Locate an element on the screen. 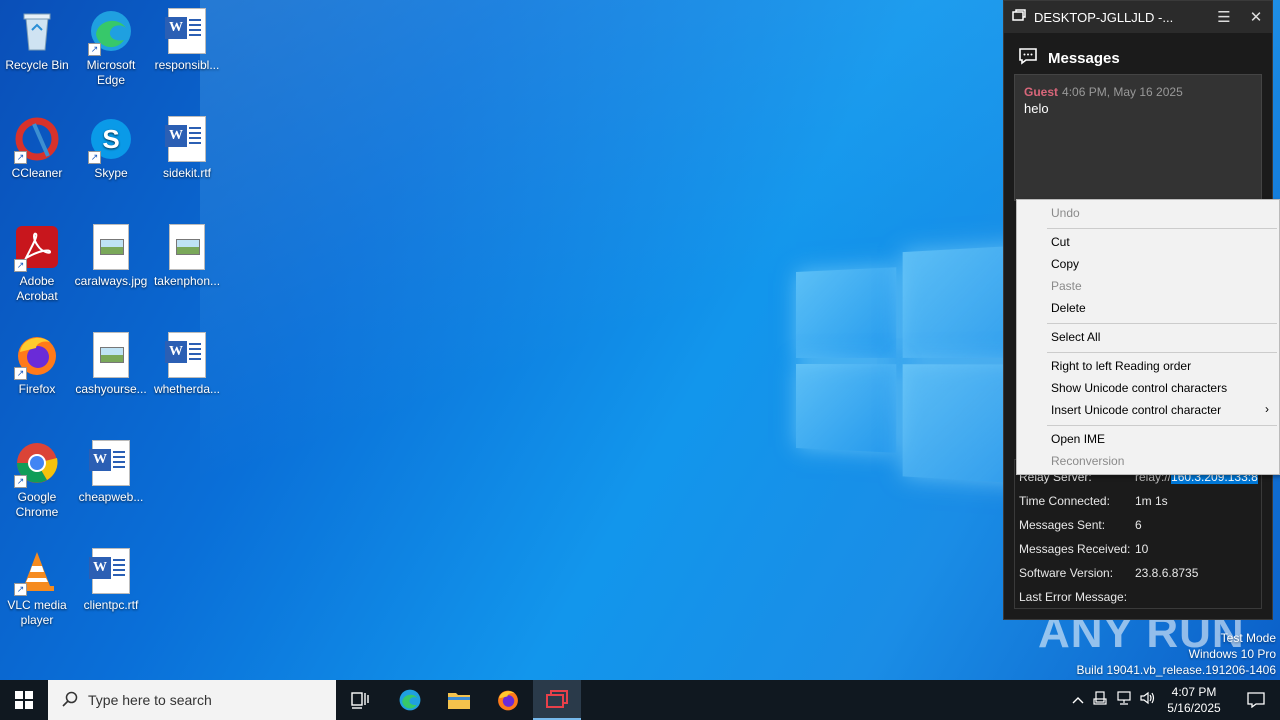 Image resolution: width=1280 pixels, height=720 pixels. menu-rtl-reading-order: Right to left Reading order is located at coordinates (1121, 366).